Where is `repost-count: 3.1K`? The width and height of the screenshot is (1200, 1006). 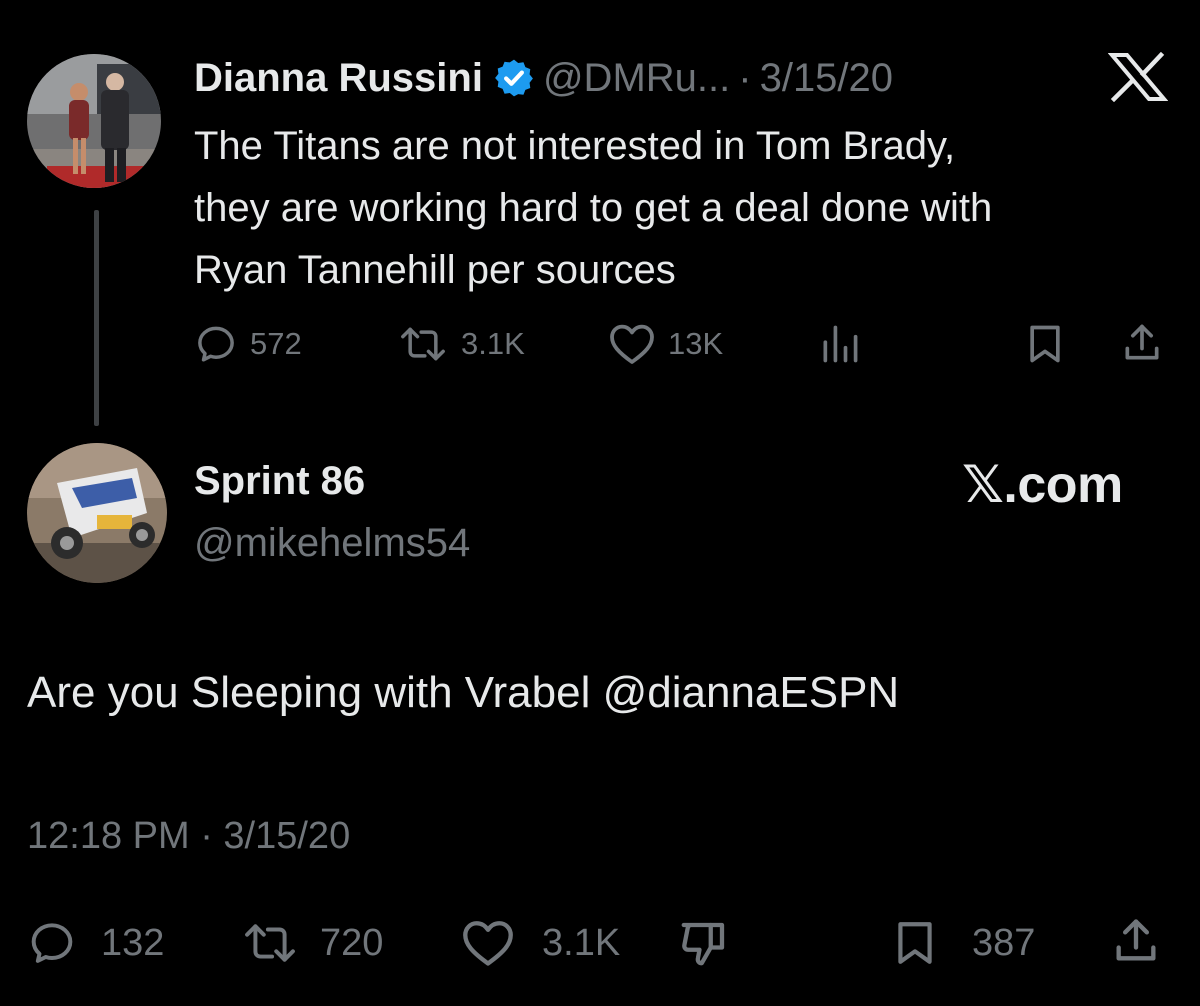
repost-count: 3.1K is located at coordinates (493, 343).